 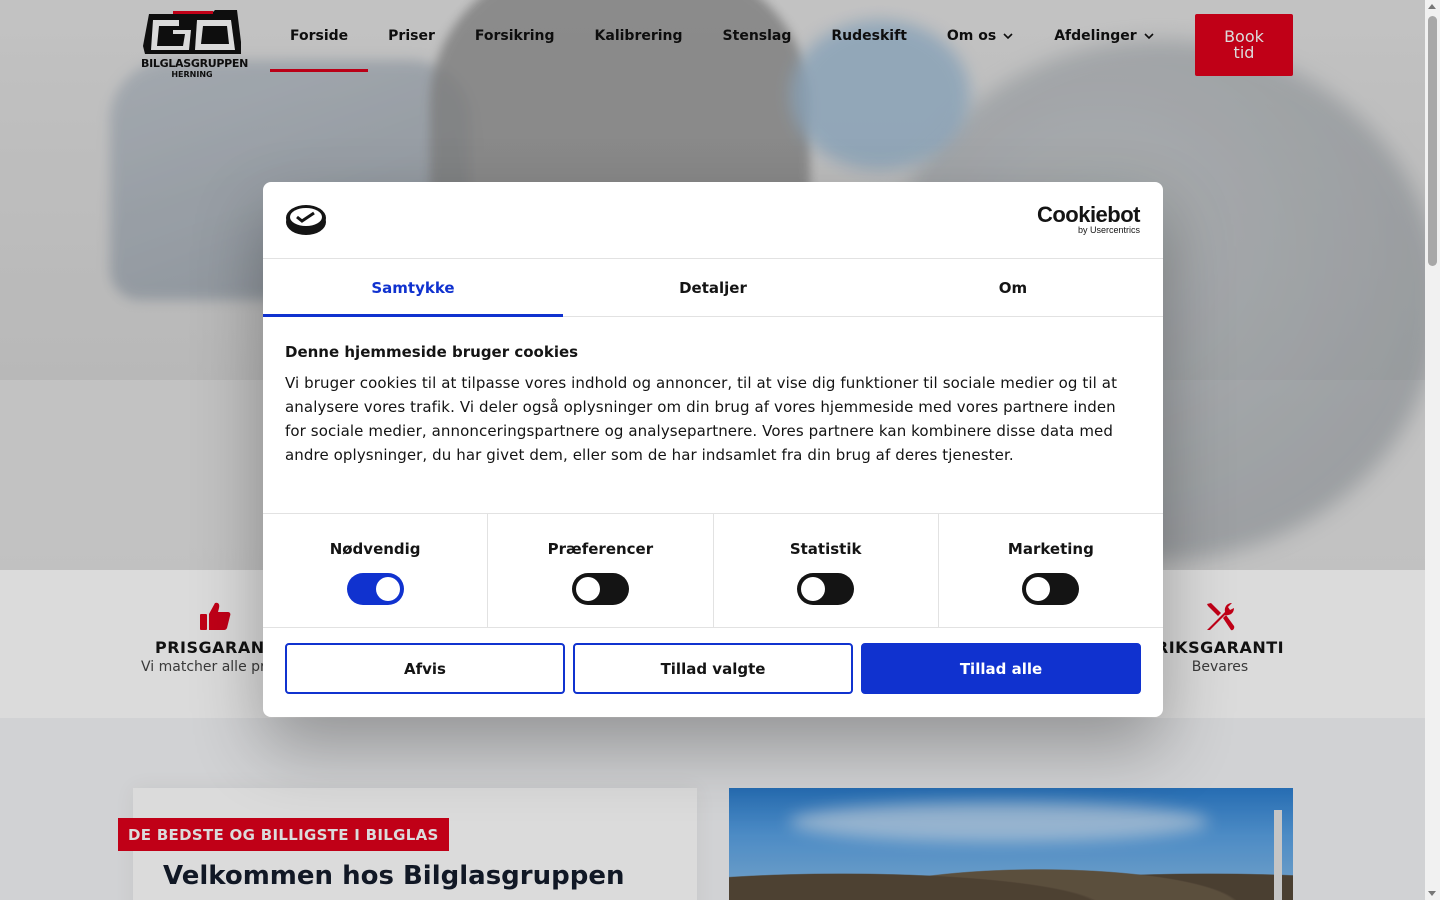 I want to click on toggle-group-necessary: Nødvendig, so click(x=376, y=570).